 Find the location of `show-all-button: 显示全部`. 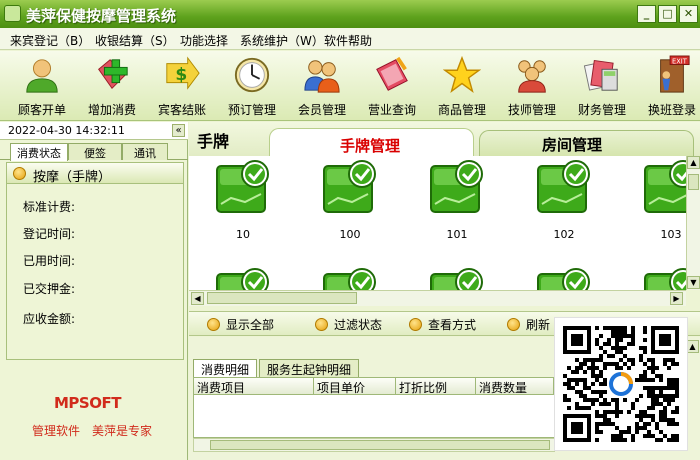

show-all-button: 显示全部 is located at coordinates (240, 324).